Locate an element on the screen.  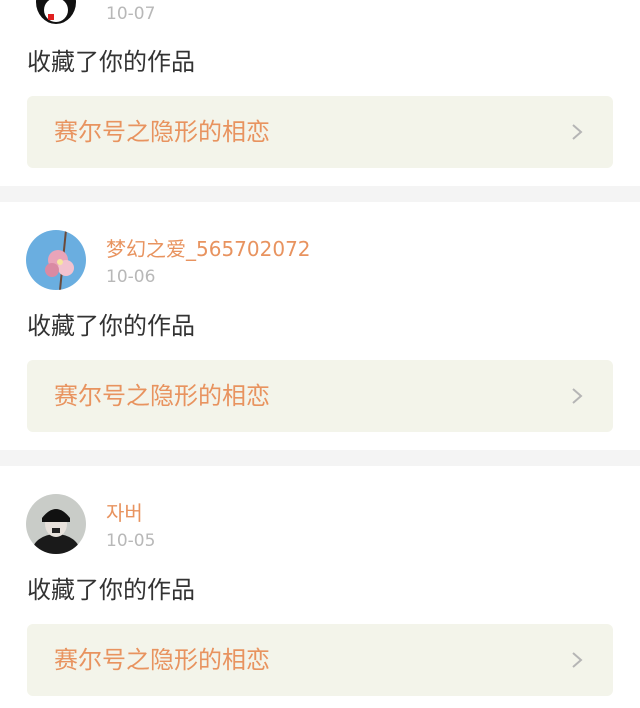
item-date: 10-05 is located at coordinates (131, 541).